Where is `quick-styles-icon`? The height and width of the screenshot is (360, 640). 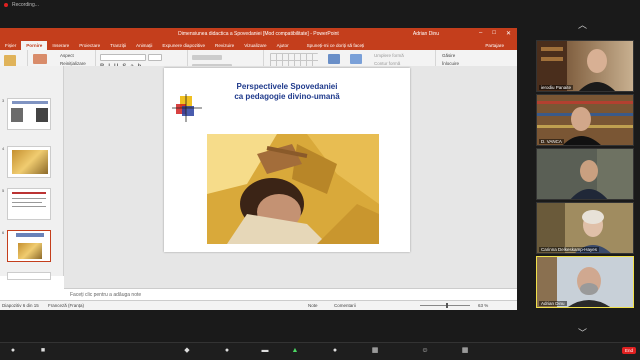
quick-styles-icon is located at coordinates (356, 59).